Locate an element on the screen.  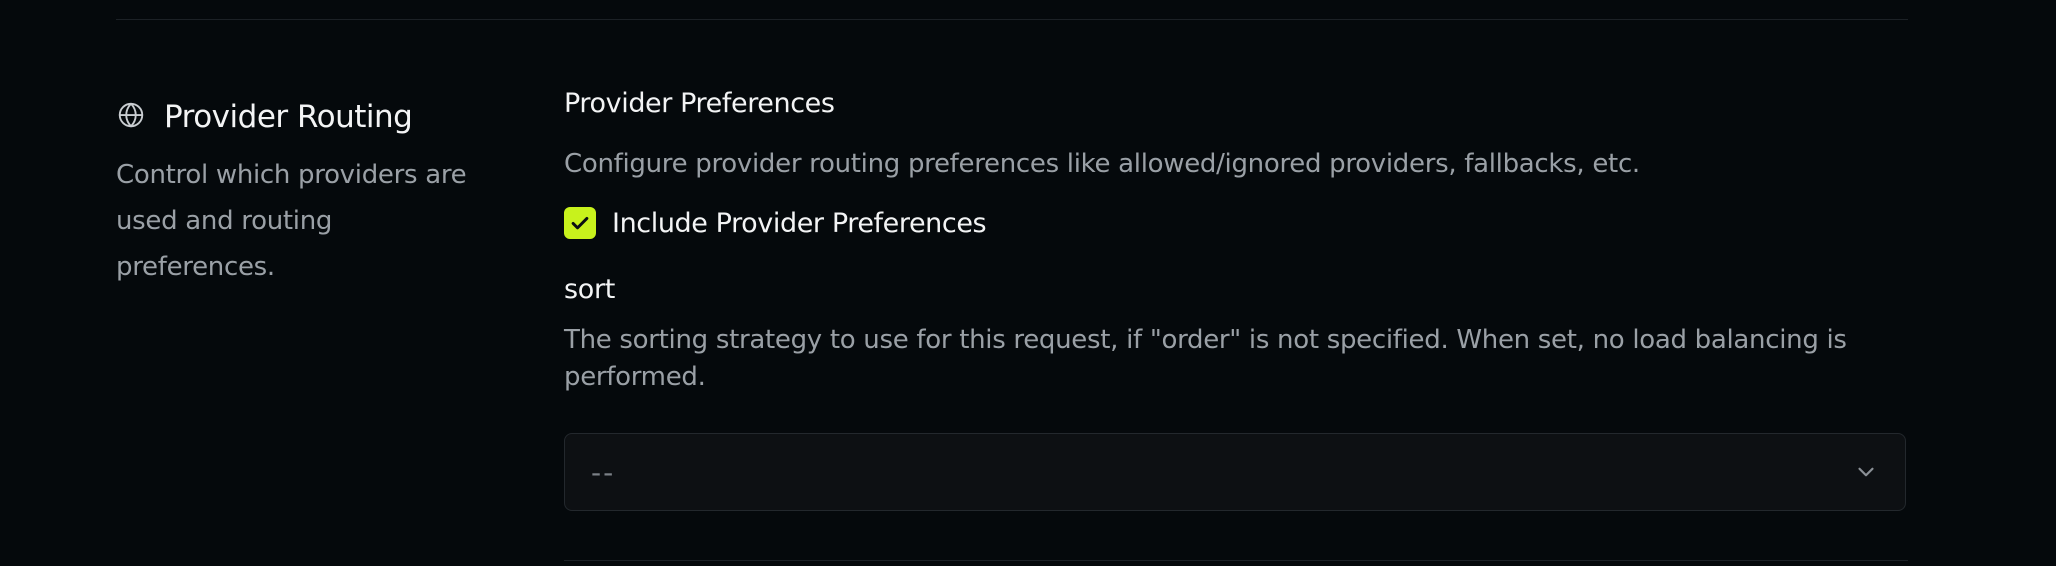
provider-preferences-title: Provider Preferences is located at coordinates (699, 103).